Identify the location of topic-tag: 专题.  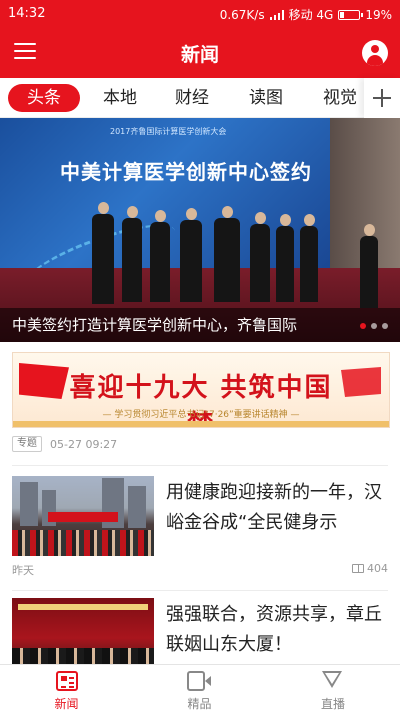
(27, 444).